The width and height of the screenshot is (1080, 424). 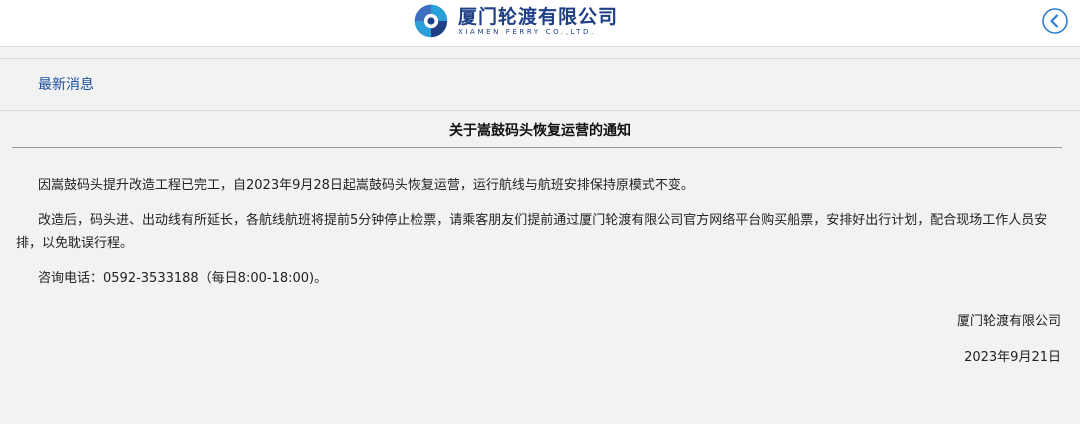 What do you see at coordinates (527, 31) in the screenshot?
I see `company-name-en: XIAMEN FERRY CO.,LTD.` at bounding box center [527, 31].